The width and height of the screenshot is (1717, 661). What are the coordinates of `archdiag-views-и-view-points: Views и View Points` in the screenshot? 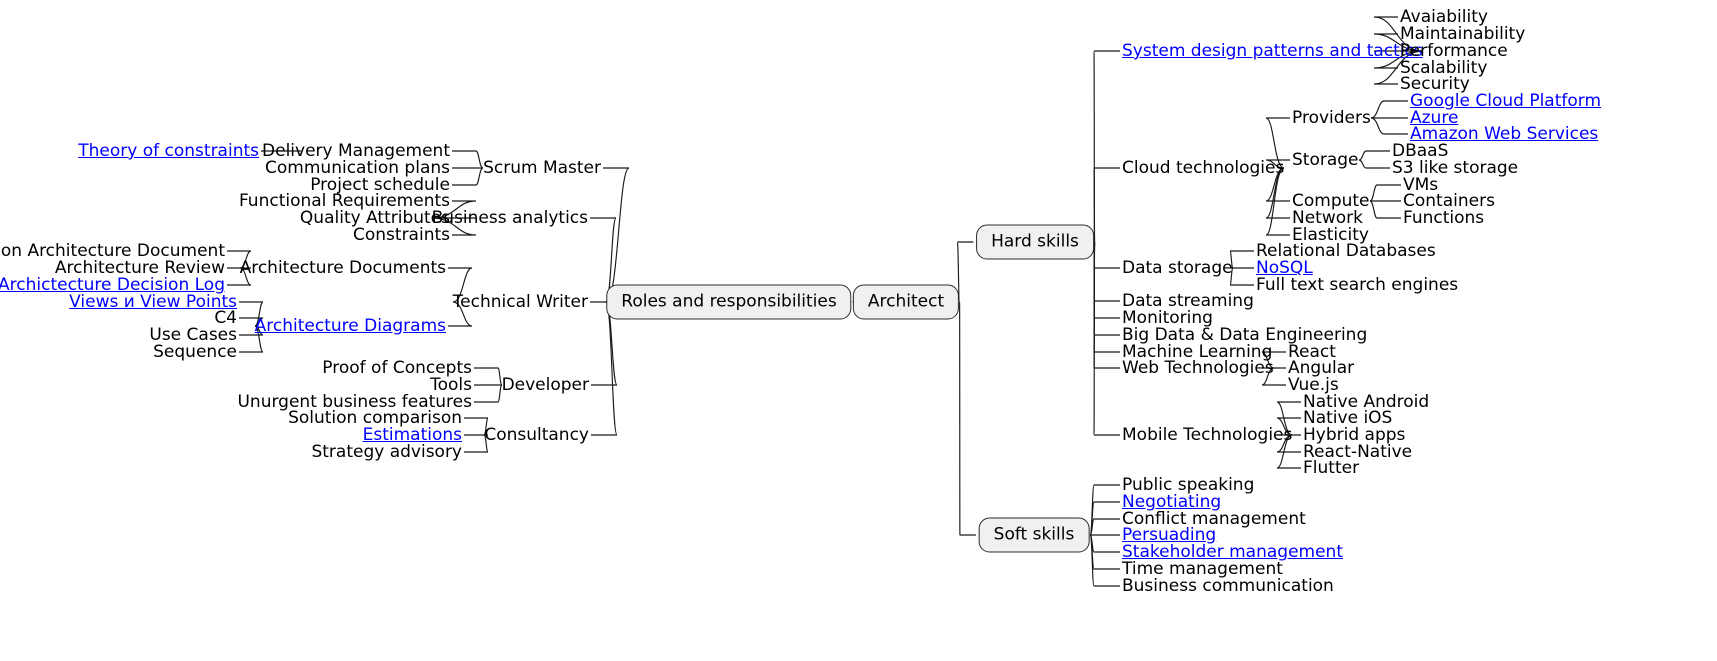 It's located at (153, 302).